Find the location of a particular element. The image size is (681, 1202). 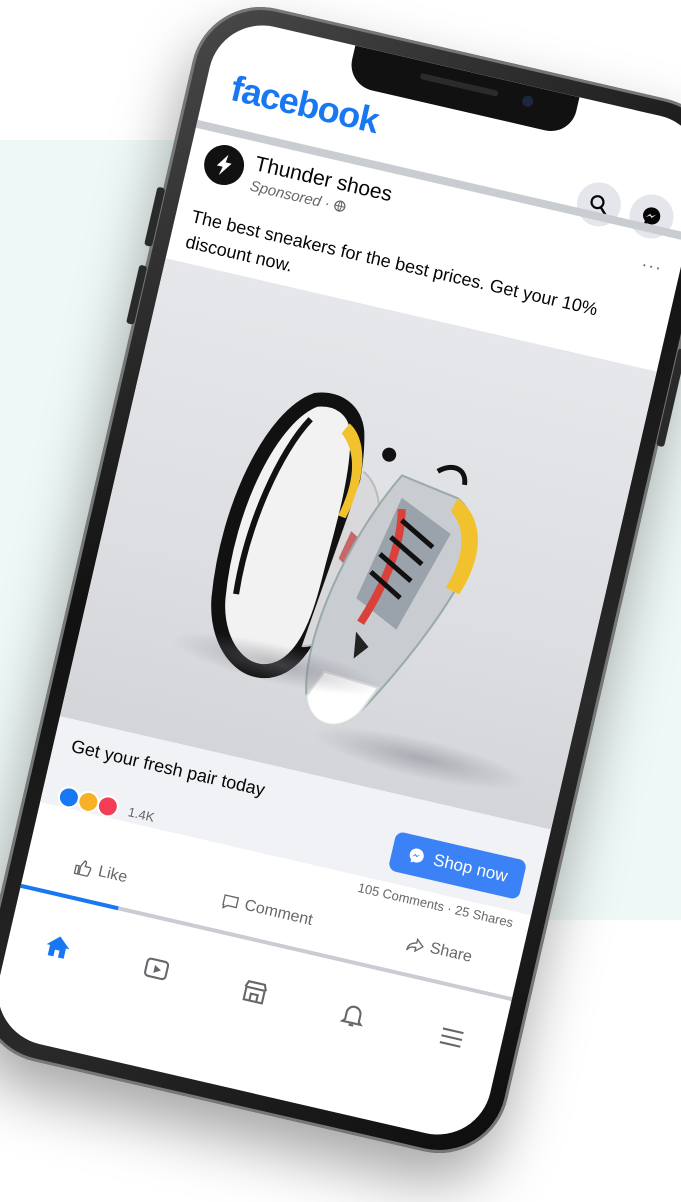

share-label: Share is located at coordinates (451, 952).